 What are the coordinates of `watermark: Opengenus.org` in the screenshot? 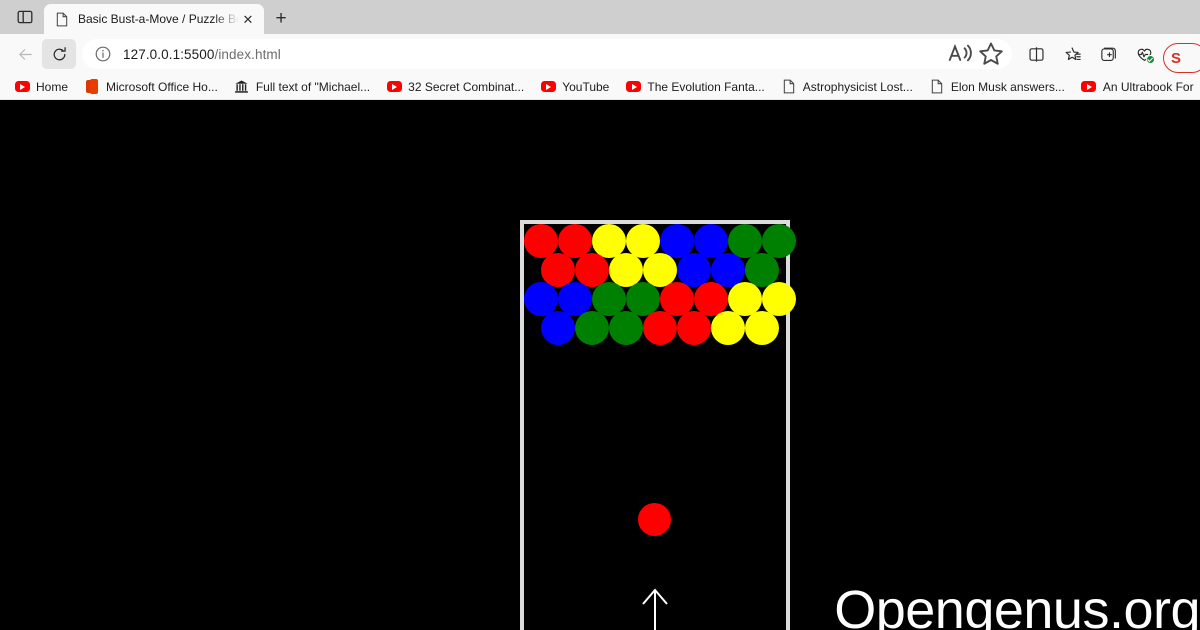 It's located at (1017, 605).